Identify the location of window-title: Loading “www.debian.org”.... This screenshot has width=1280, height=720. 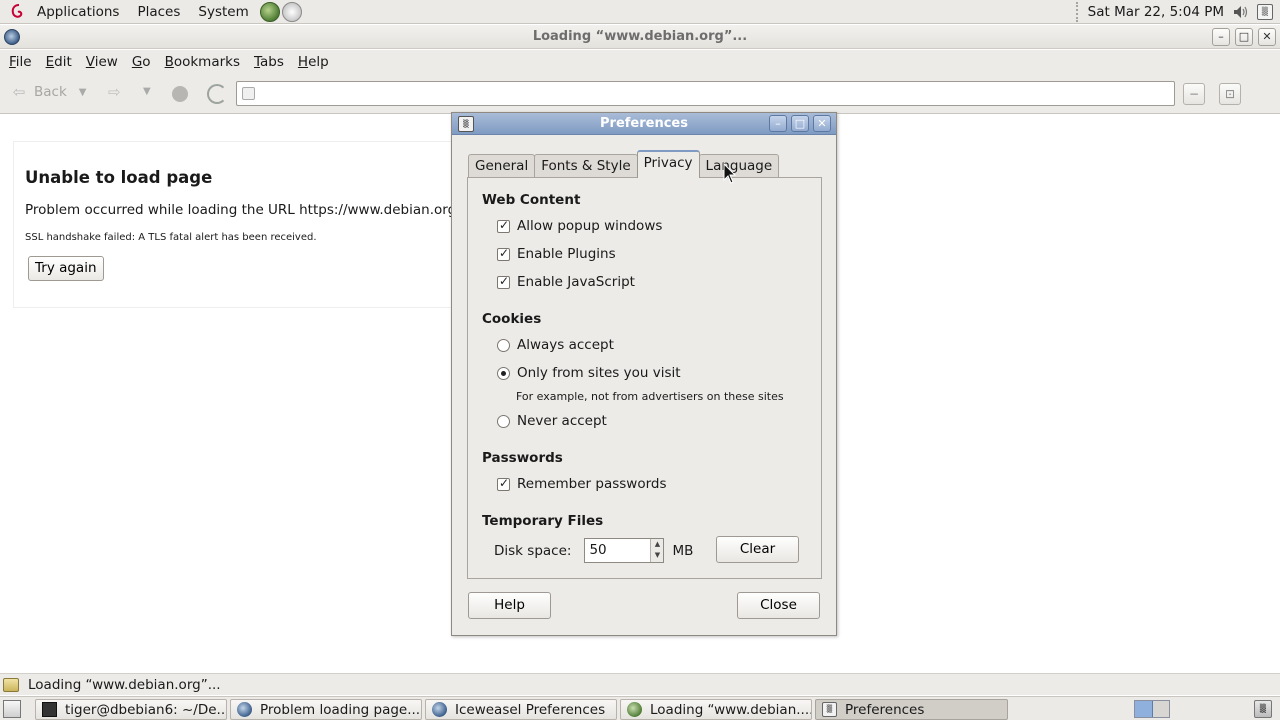
(640, 36).